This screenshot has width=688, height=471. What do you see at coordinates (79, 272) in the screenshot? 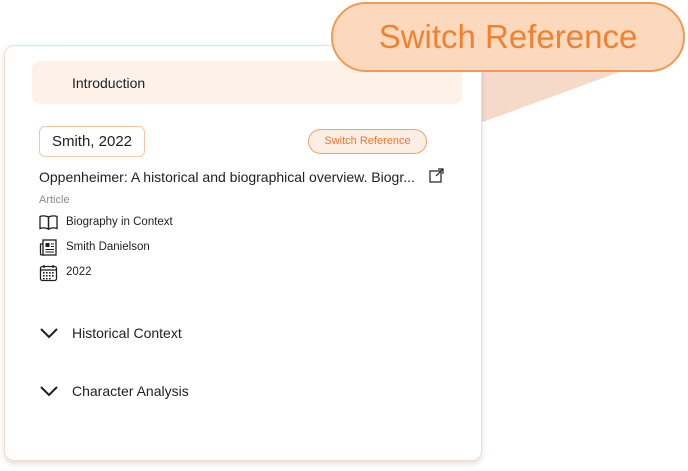
I see `meta-year: 2022` at bounding box center [79, 272].